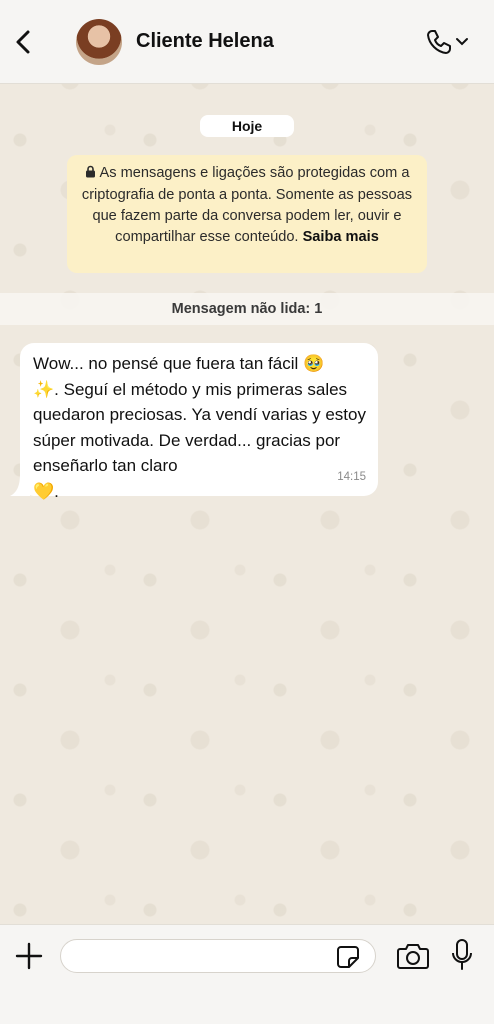 The height and width of the screenshot is (1024, 494). What do you see at coordinates (218, 956) in the screenshot?
I see `message-input` at bounding box center [218, 956].